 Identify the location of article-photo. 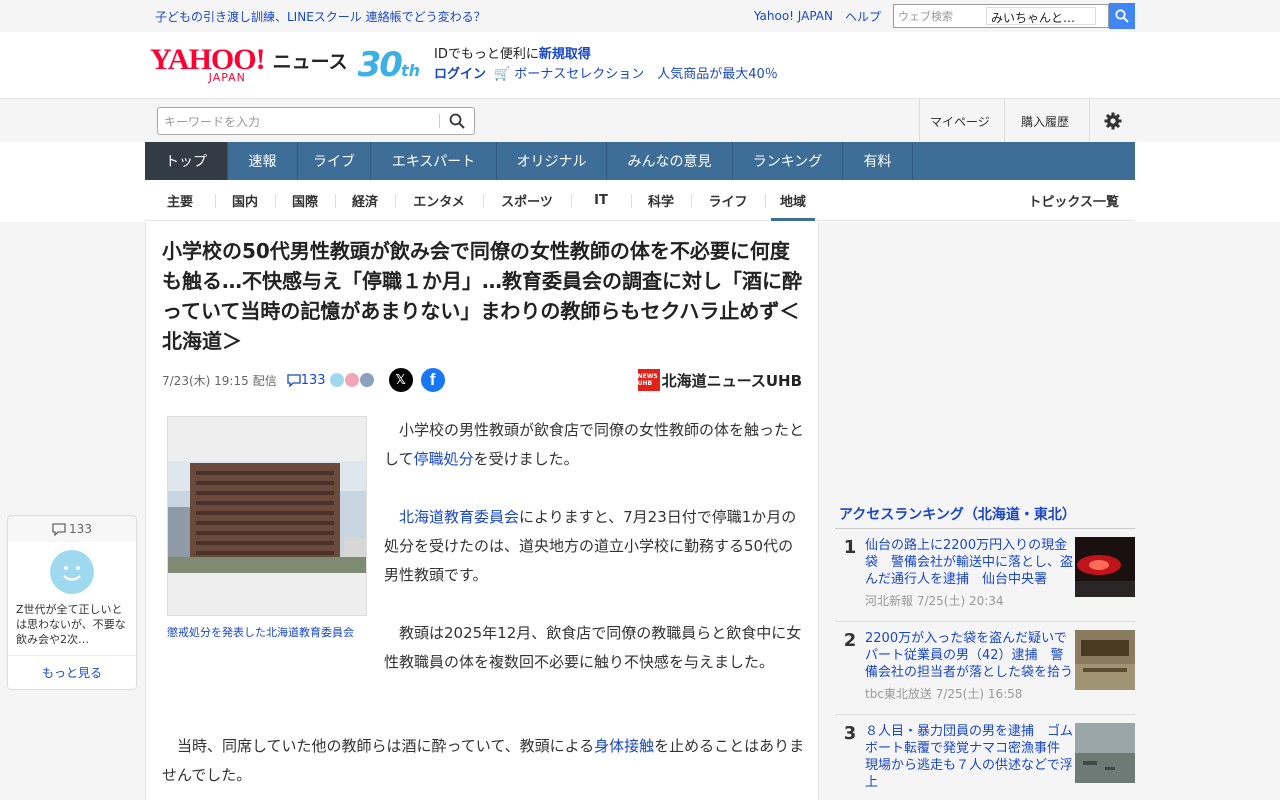
(267, 516).